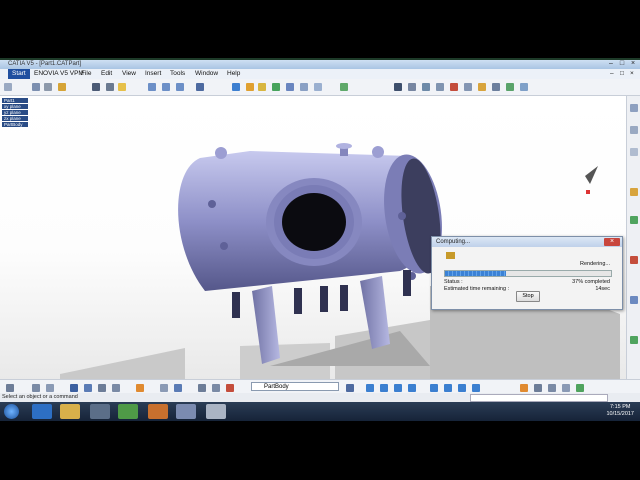 This screenshot has height=480, width=640. I want to click on menu-window: Window, so click(206, 74).